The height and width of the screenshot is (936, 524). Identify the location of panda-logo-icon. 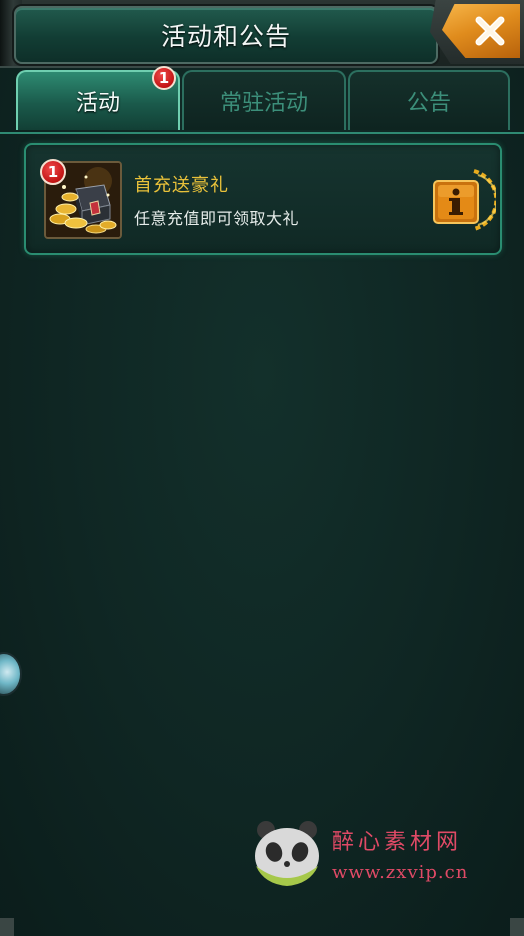
(287, 853).